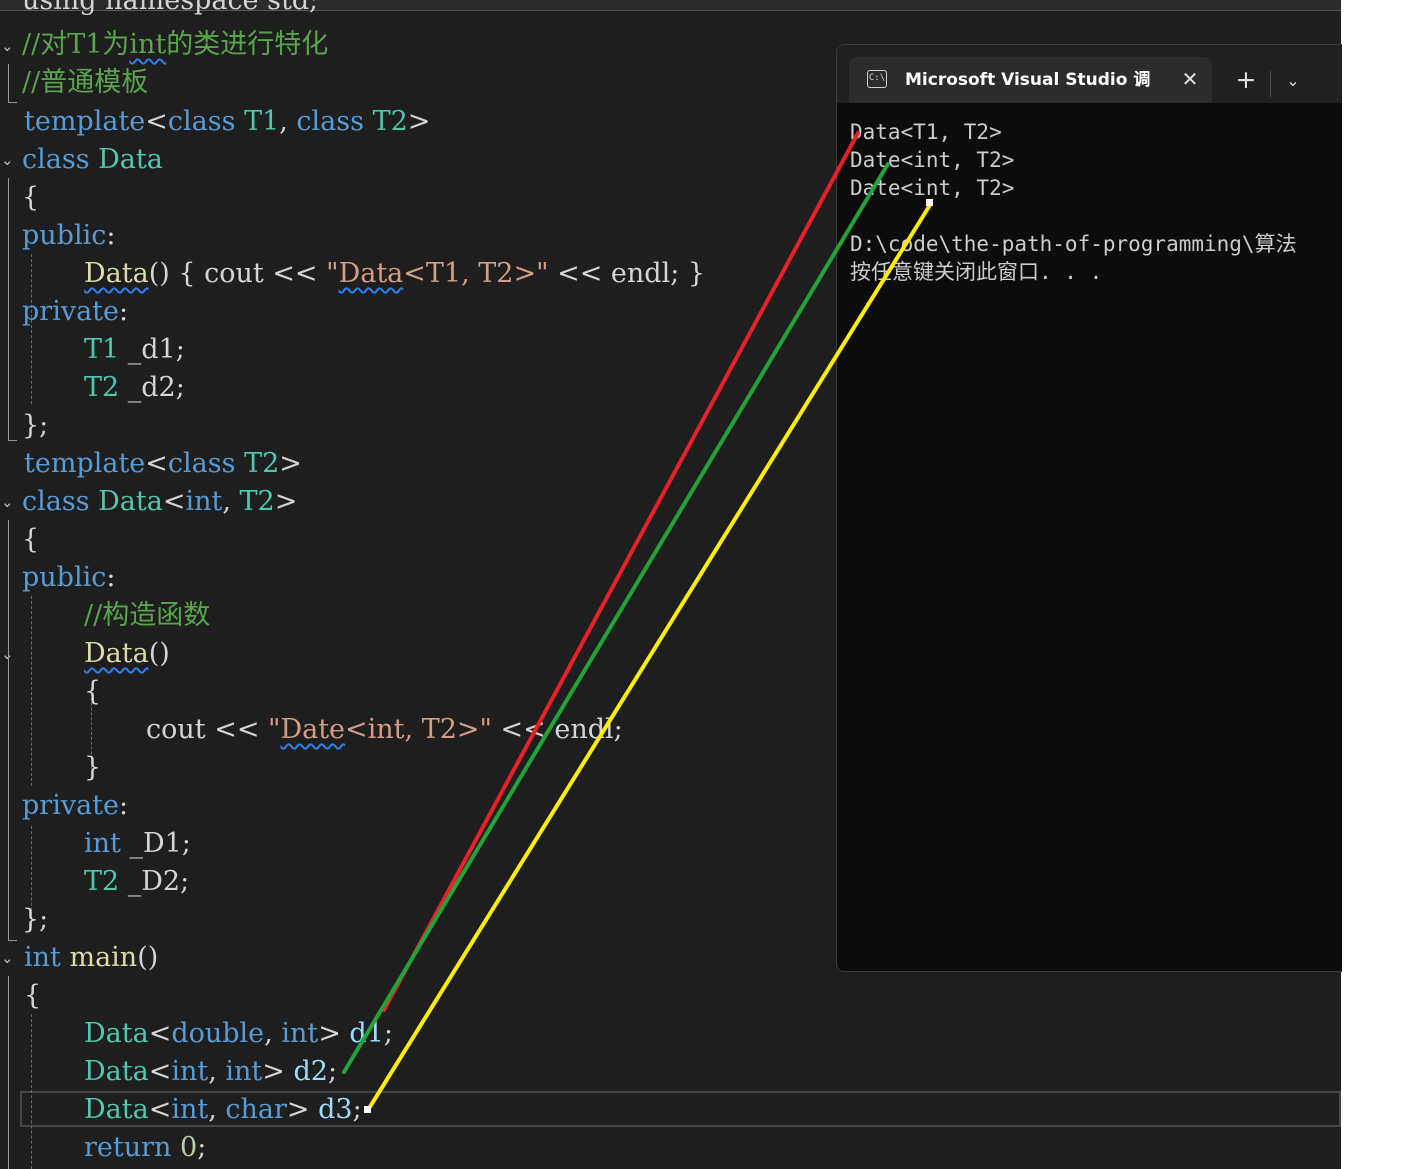  What do you see at coordinates (670, 1110) in the screenshot?
I see `code-line: Data<int, char> d3;` at bounding box center [670, 1110].